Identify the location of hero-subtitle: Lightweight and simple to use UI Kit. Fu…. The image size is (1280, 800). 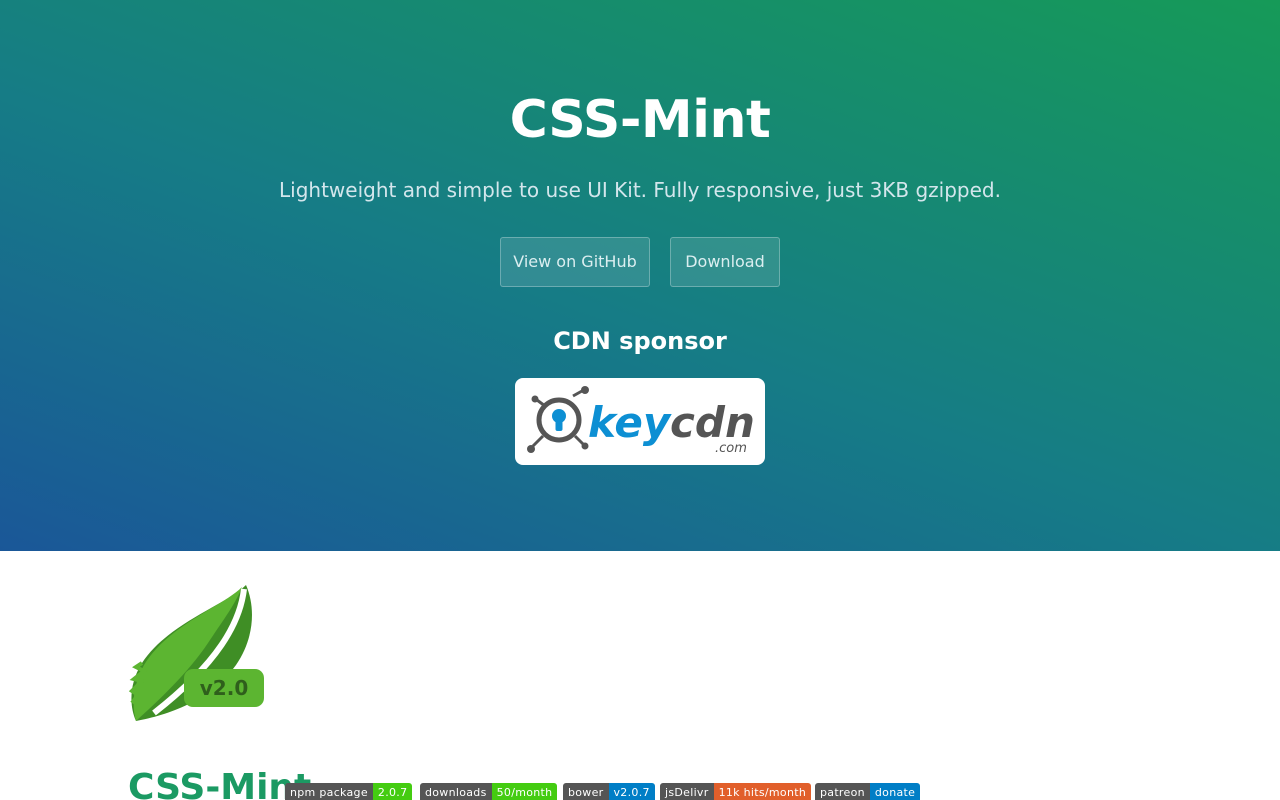
(640, 190).